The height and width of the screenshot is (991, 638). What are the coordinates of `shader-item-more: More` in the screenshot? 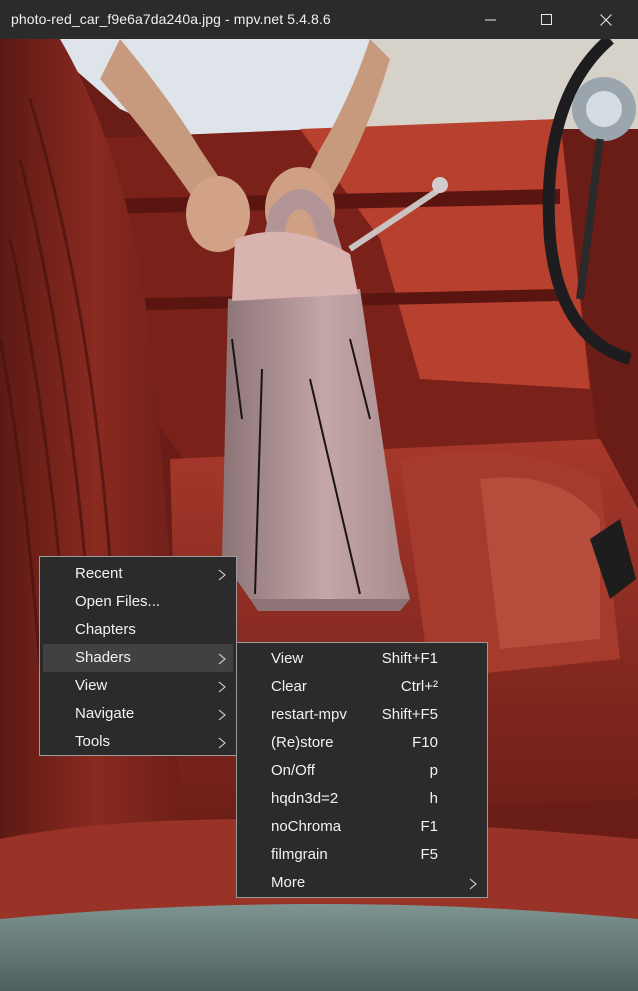 It's located at (362, 883).